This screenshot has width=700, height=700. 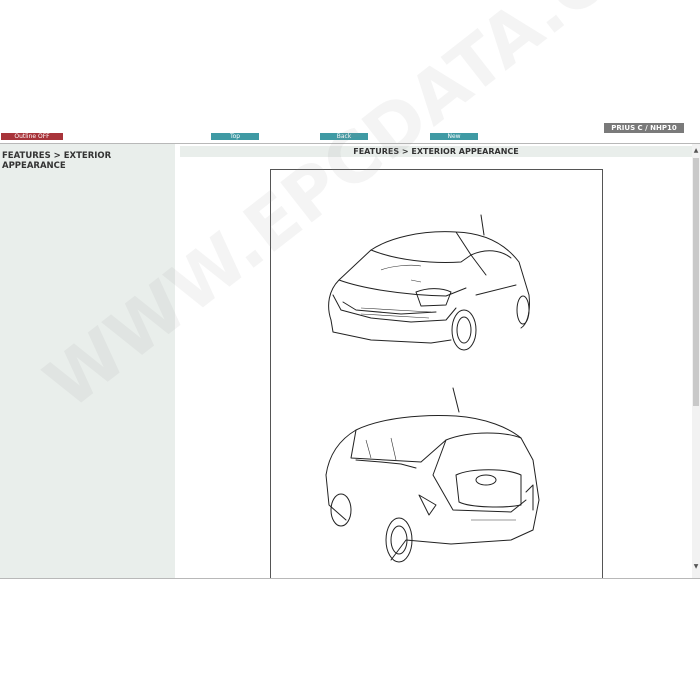 I want to click on model-badge: PRIUS C / NHP10, so click(x=644, y=128).